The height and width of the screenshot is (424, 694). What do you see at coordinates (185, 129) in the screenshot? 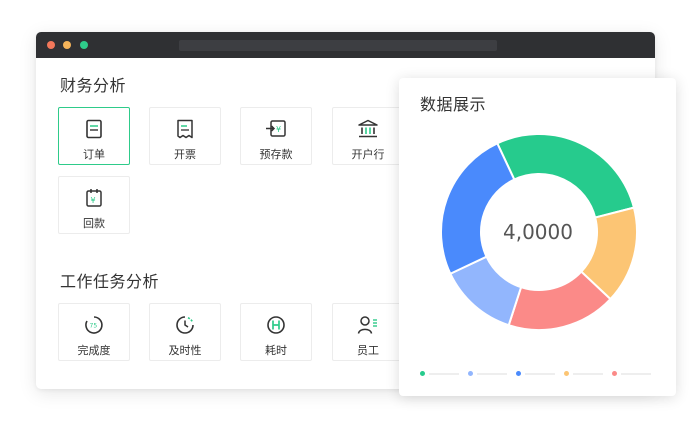
I see `invoice-receipt-icon` at bounding box center [185, 129].